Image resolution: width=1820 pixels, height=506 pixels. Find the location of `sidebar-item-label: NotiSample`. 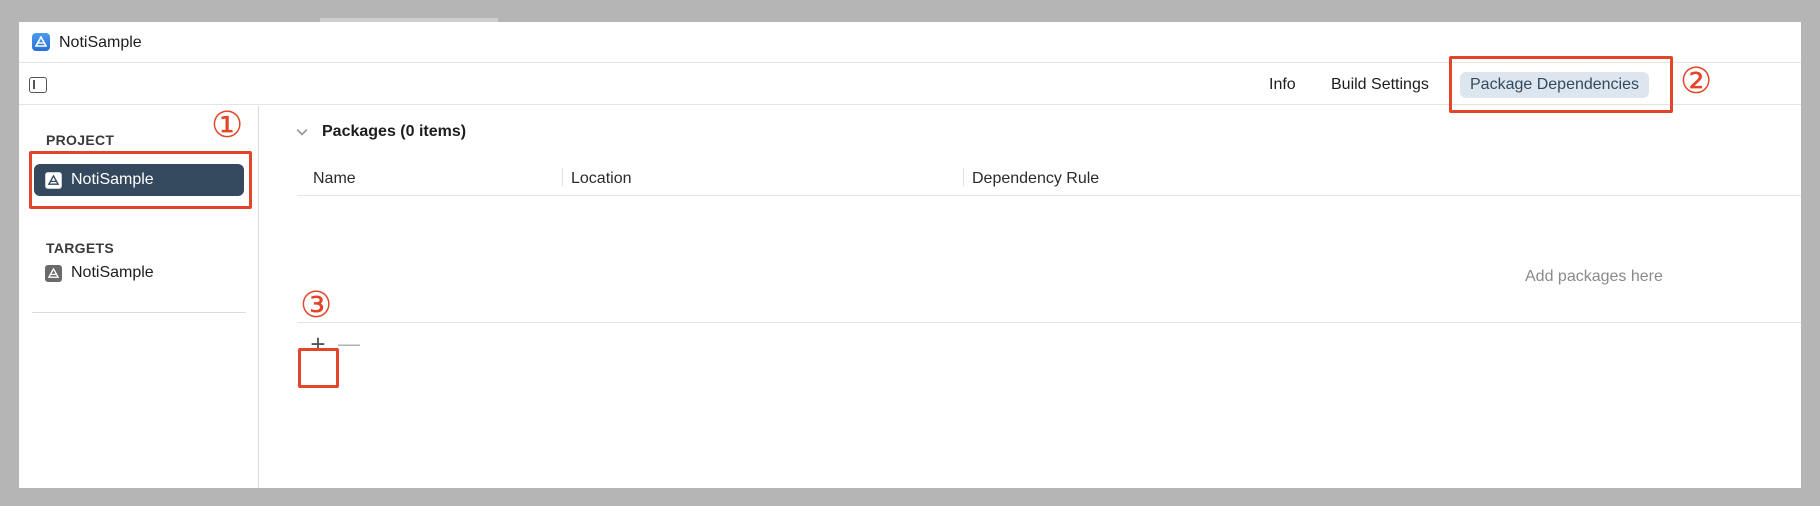

sidebar-item-label: NotiSample is located at coordinates (112, 272).